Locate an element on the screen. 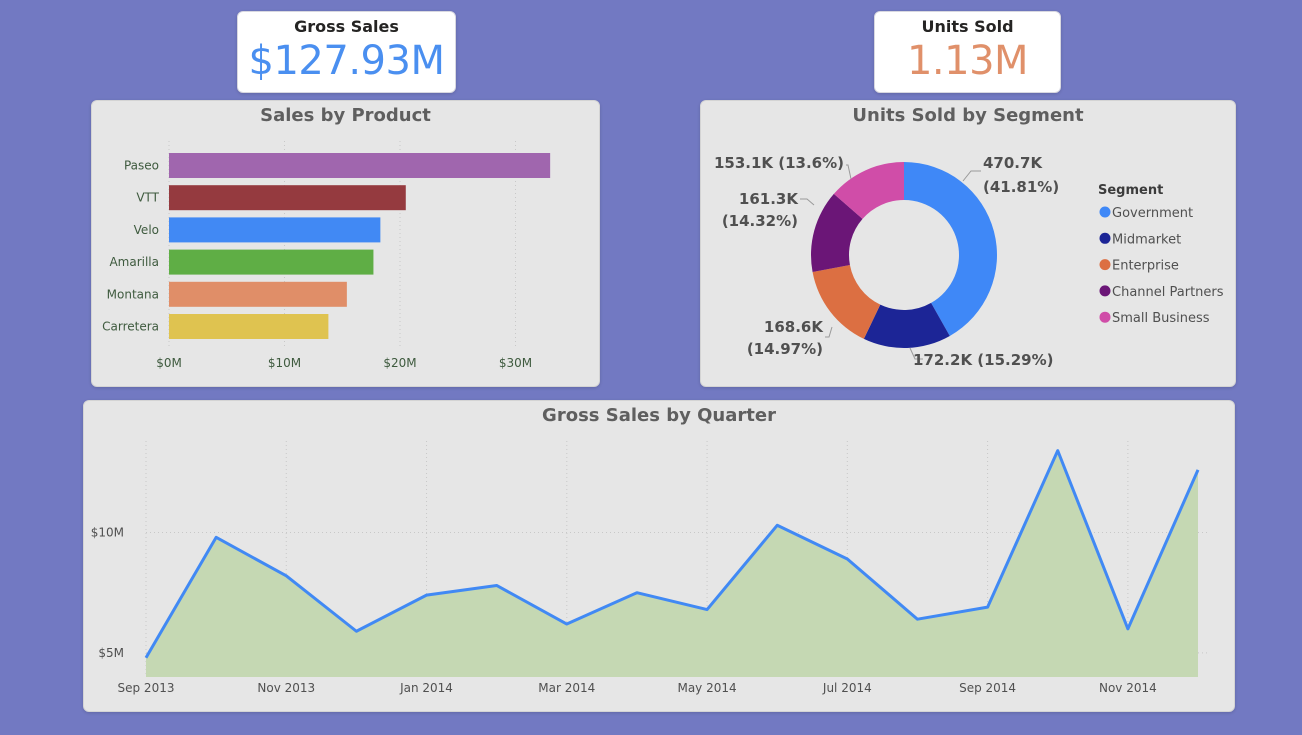 The image size is (1302, 735). x-tick-label: Jul 2014 is located at coordinates (847, 688).